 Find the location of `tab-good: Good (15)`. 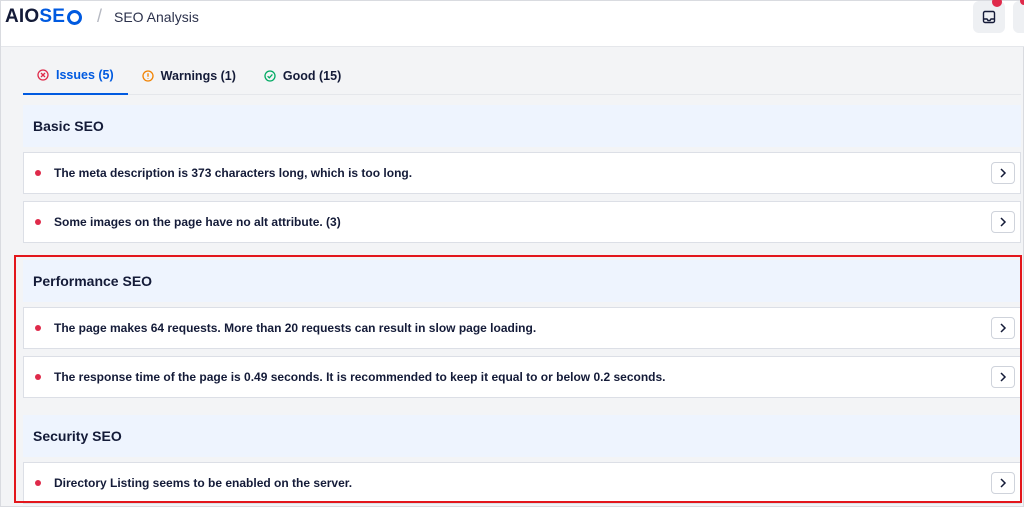

tab-good: Good (15) is located at coordinates (302, 76).